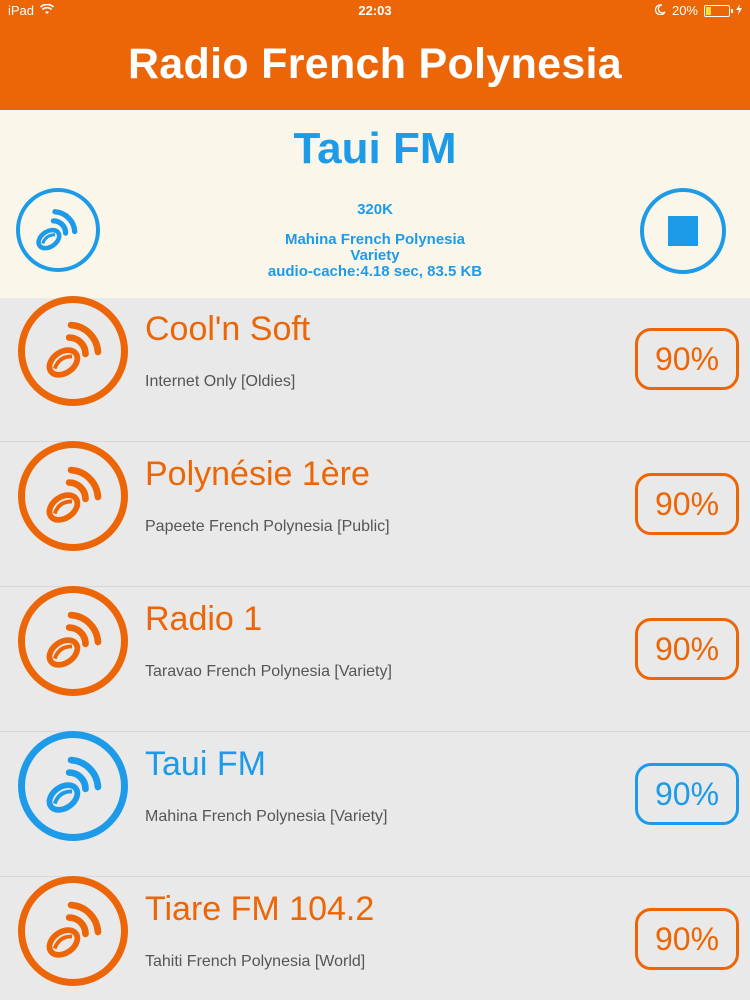  What do you see at coordinates (739, 10) in the screenshot?
I see `charging-bolt-icon` at bounding box center [739, 10].